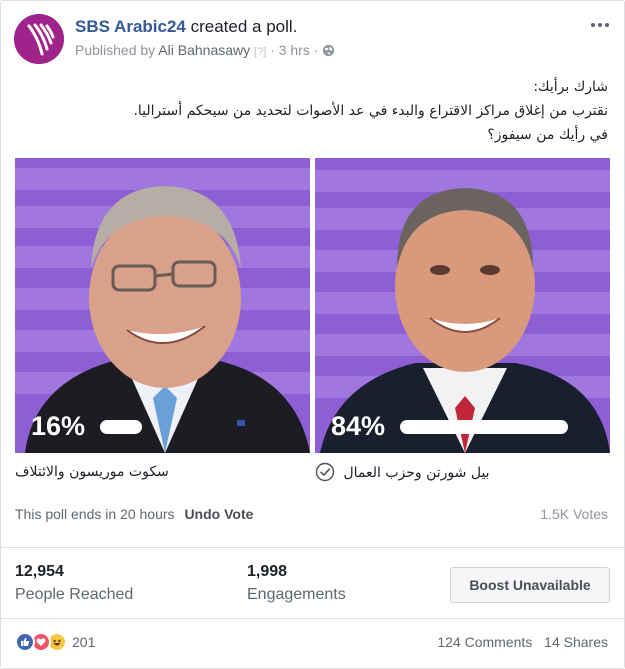 The width and height of the screenshot is (625, 669). Describe the element at coordinates (294, 50) in the screenshot. I see `timestamp: · 3 hrs ·` at that location.